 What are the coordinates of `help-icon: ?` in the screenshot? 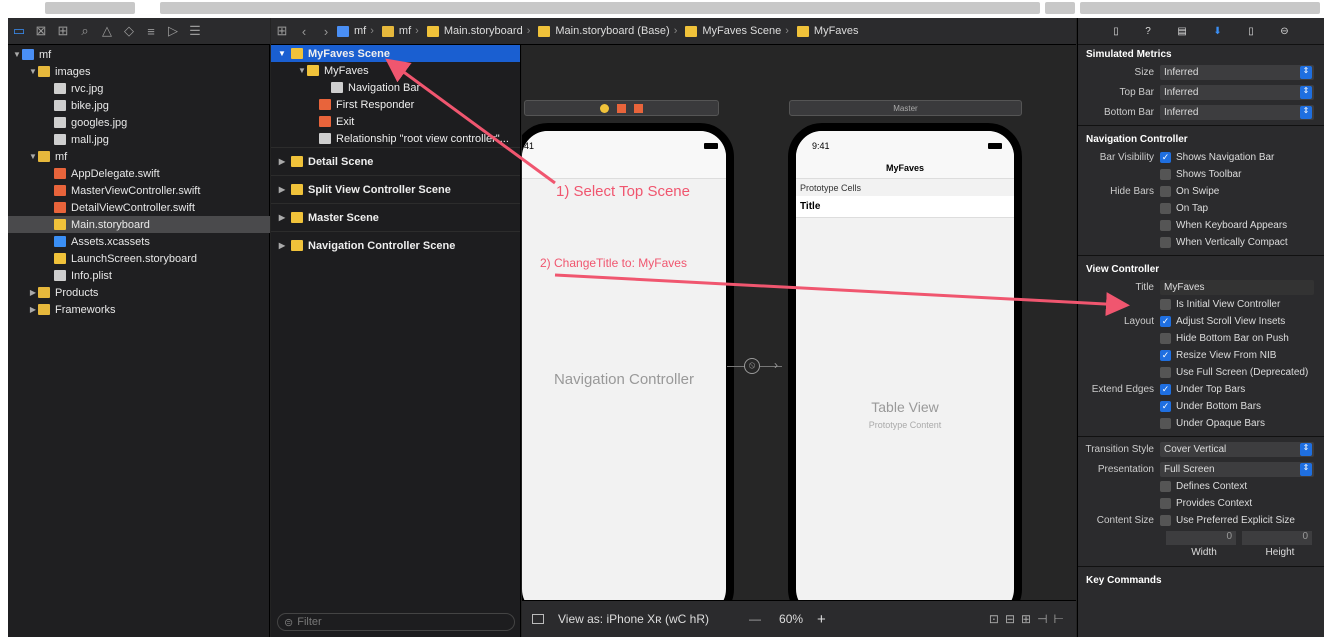 It's located at (1148, 31).